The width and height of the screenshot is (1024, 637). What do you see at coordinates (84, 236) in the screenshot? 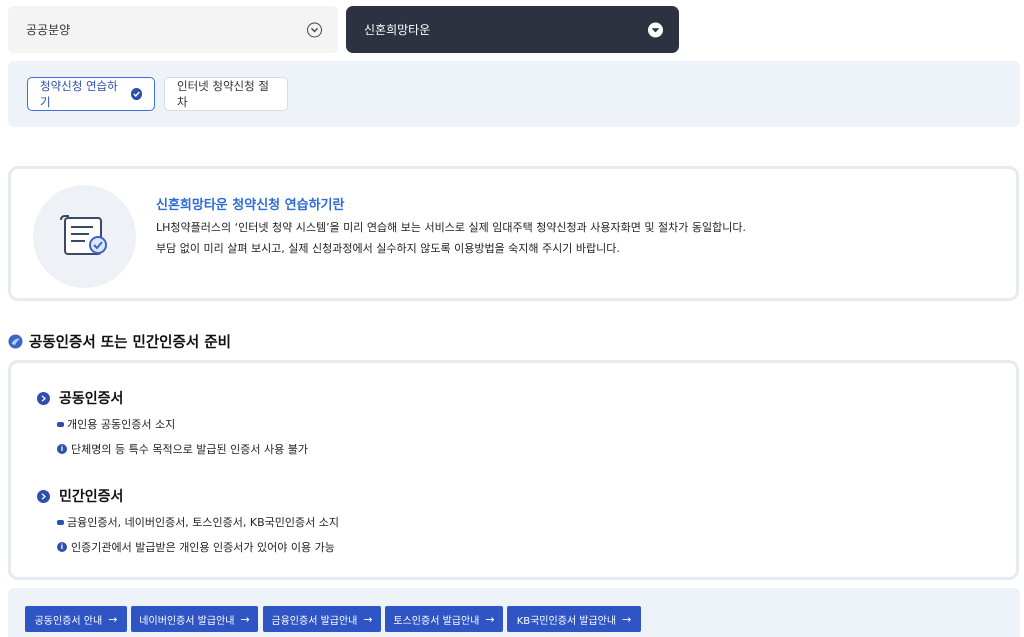
I see `document-check-icon` at bounding box center [84, 236].